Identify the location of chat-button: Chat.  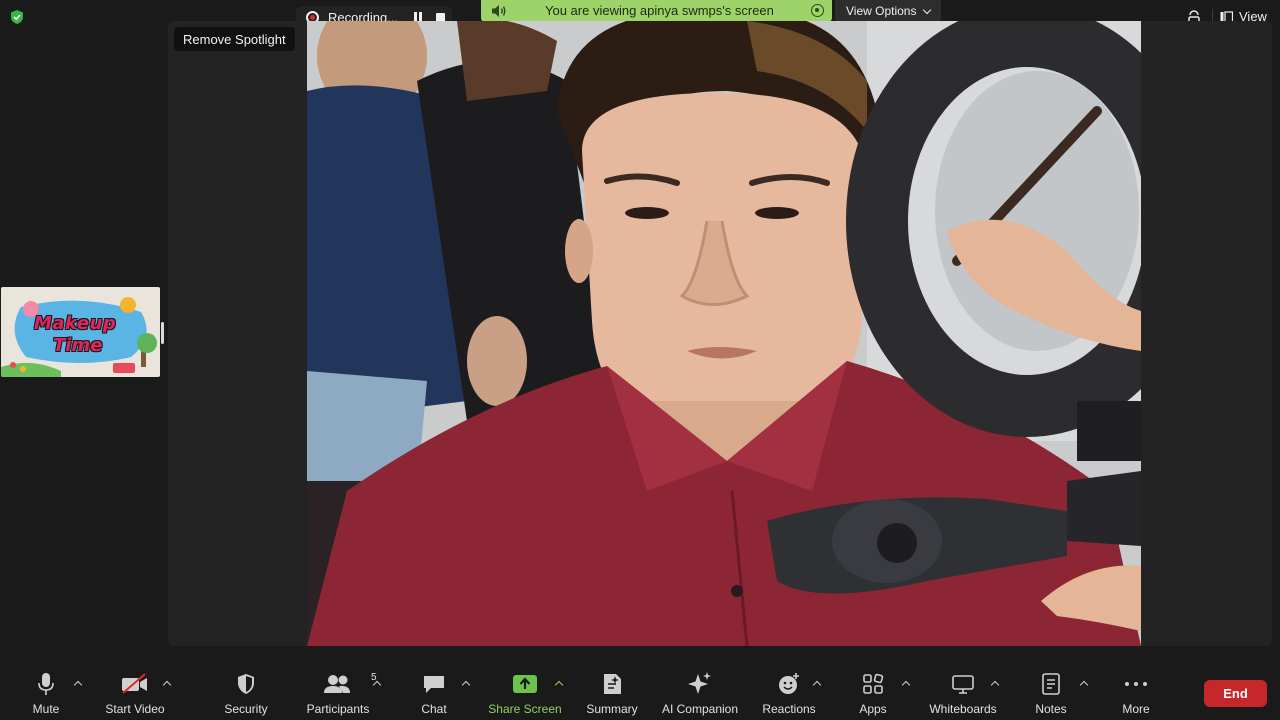
(434, 693).